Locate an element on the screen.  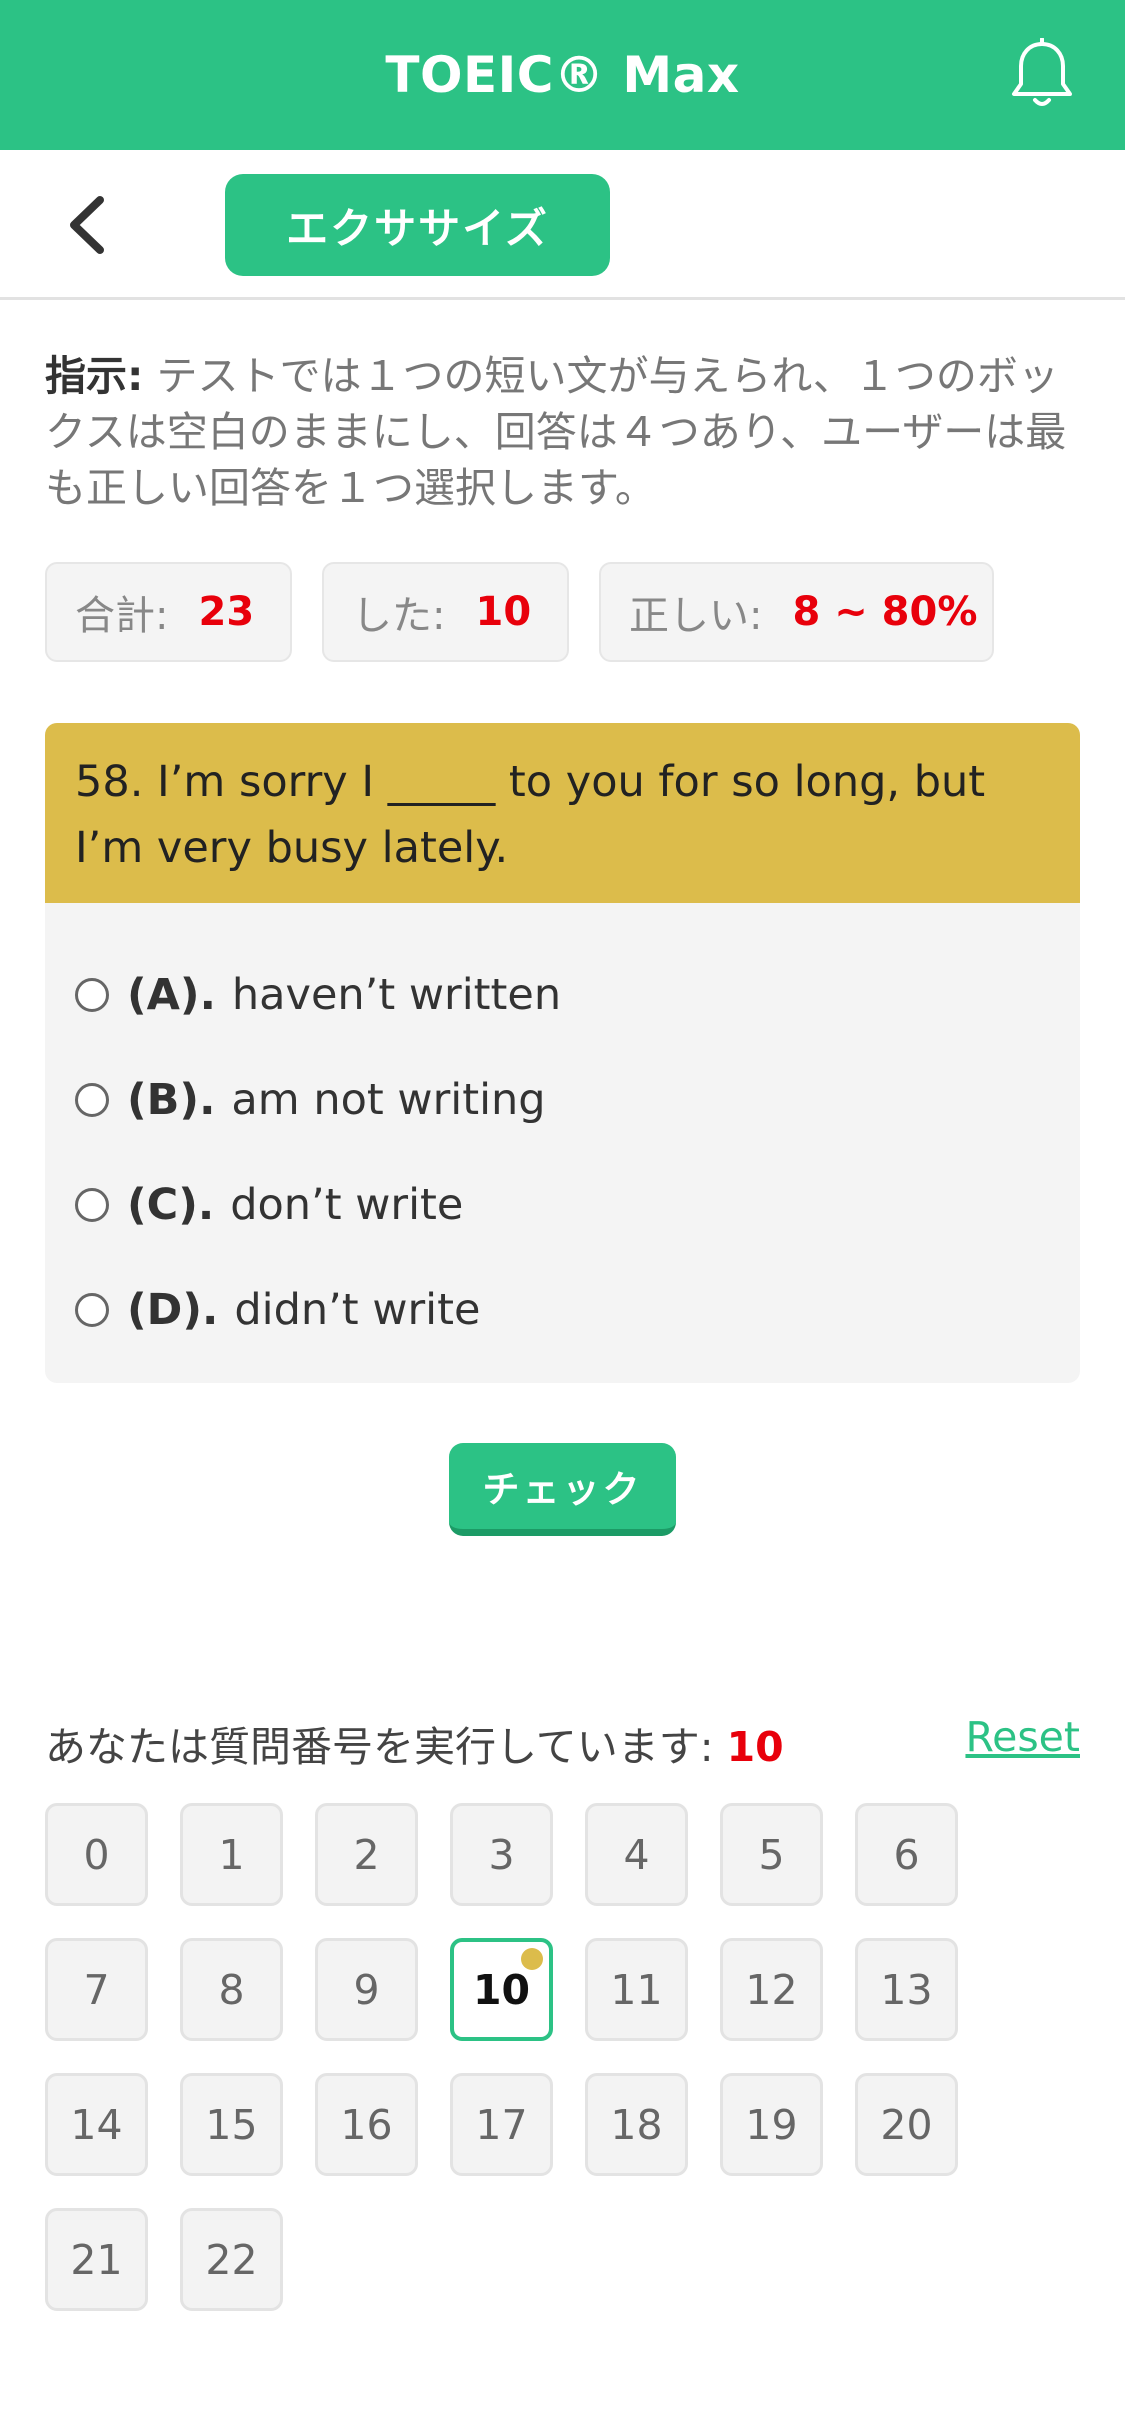
stat-total: 合計: 23 is located at coordinates (168, 612).